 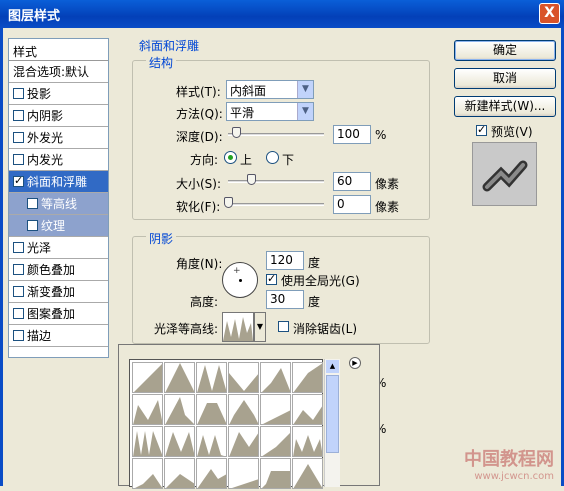 I want to click on size-label: 大小(S):, so click(x=199, y=184).